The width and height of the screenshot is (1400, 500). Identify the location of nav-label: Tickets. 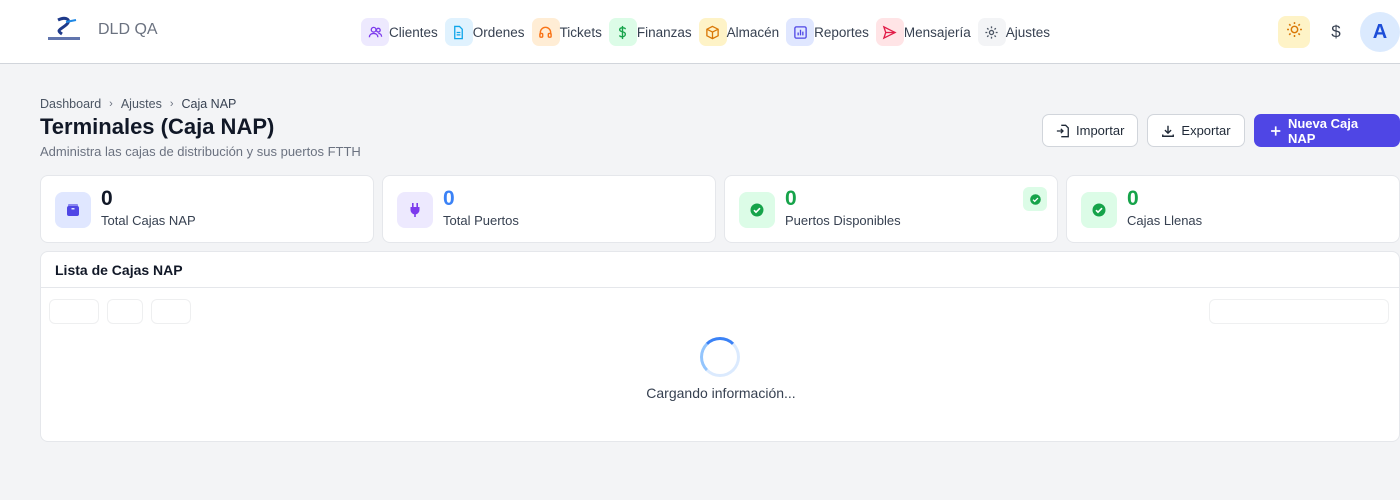
(580, 32).